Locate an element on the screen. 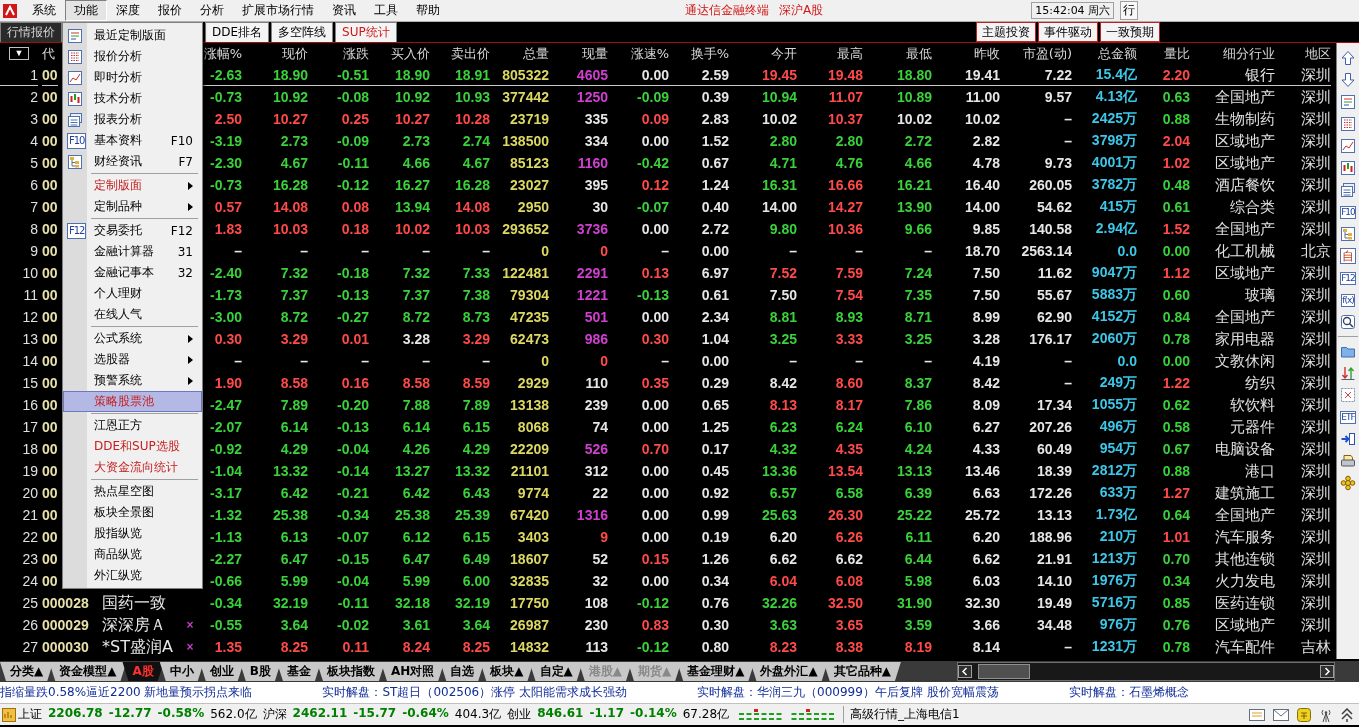 The image size is (1359, 727). column-header: 昨收 is located at coordinates (966, 53).